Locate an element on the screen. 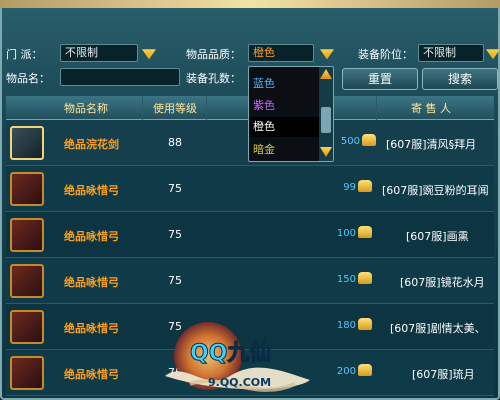 This screenshot has height=400, width=500. dropdown-scrollbar is located at coordinates (326, 114).